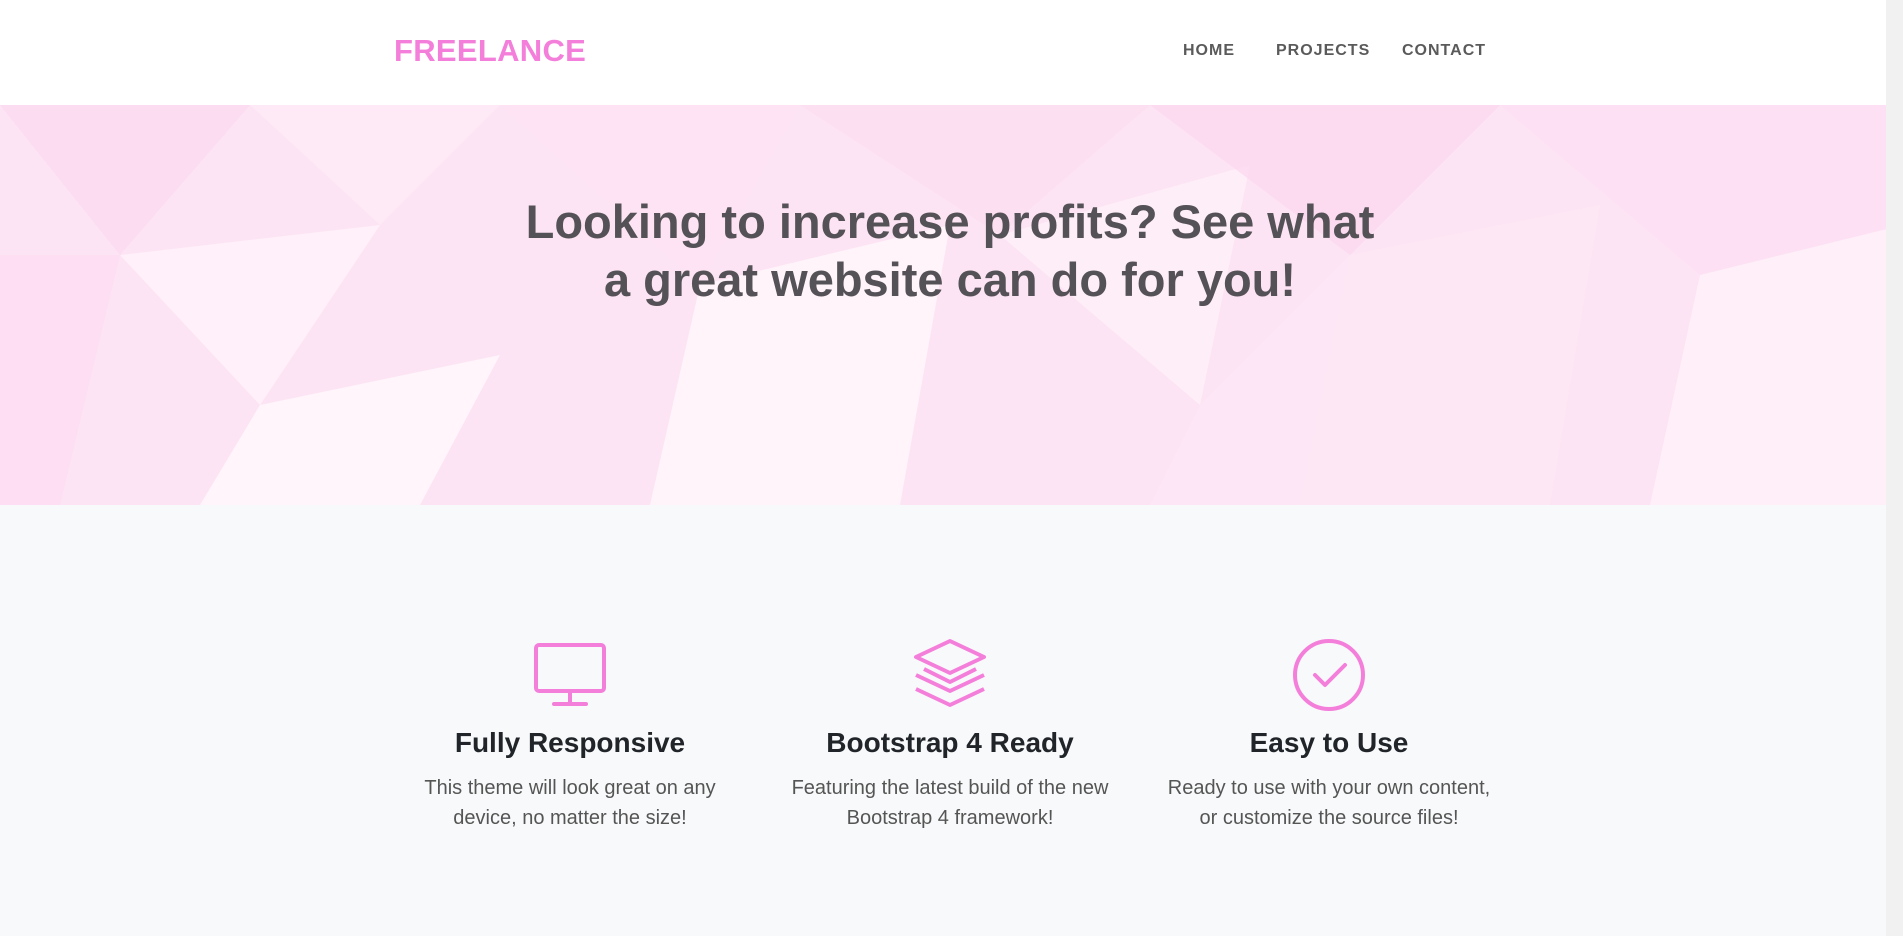 The image size is (1903, 936). What do you see at coordinates (950, 742) in the screenshot?
I see `feature-title: Bootstrap 4 Ready` at bounding box center [950, 742].